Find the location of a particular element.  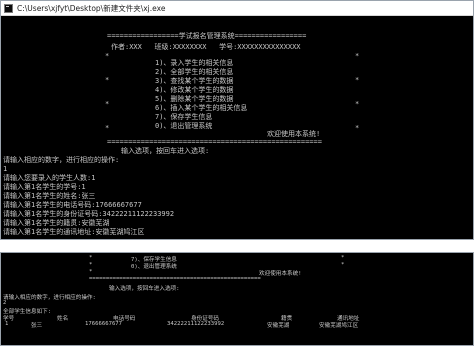

menu-welcome: 欢迎使用本系统! is located at coordinates (280, 274).